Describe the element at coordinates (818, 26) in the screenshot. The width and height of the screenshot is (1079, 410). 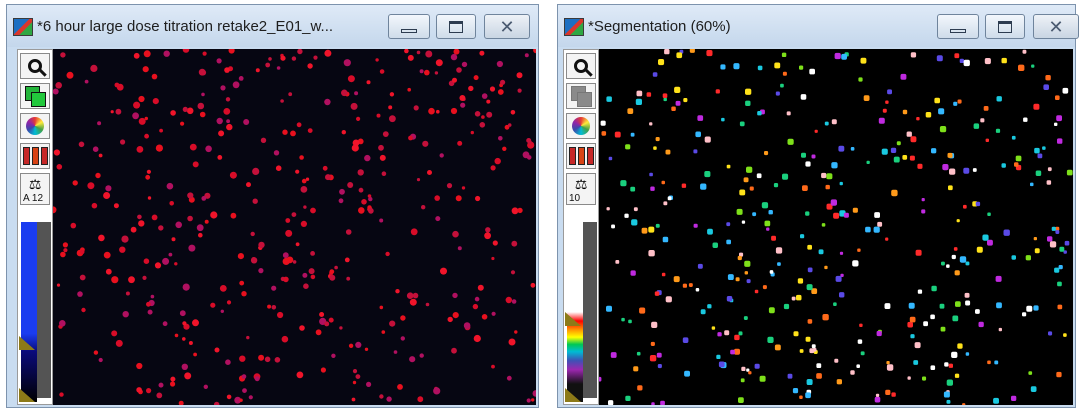
I see `title-bar: *Segmentation (60%) ✕` at that location.